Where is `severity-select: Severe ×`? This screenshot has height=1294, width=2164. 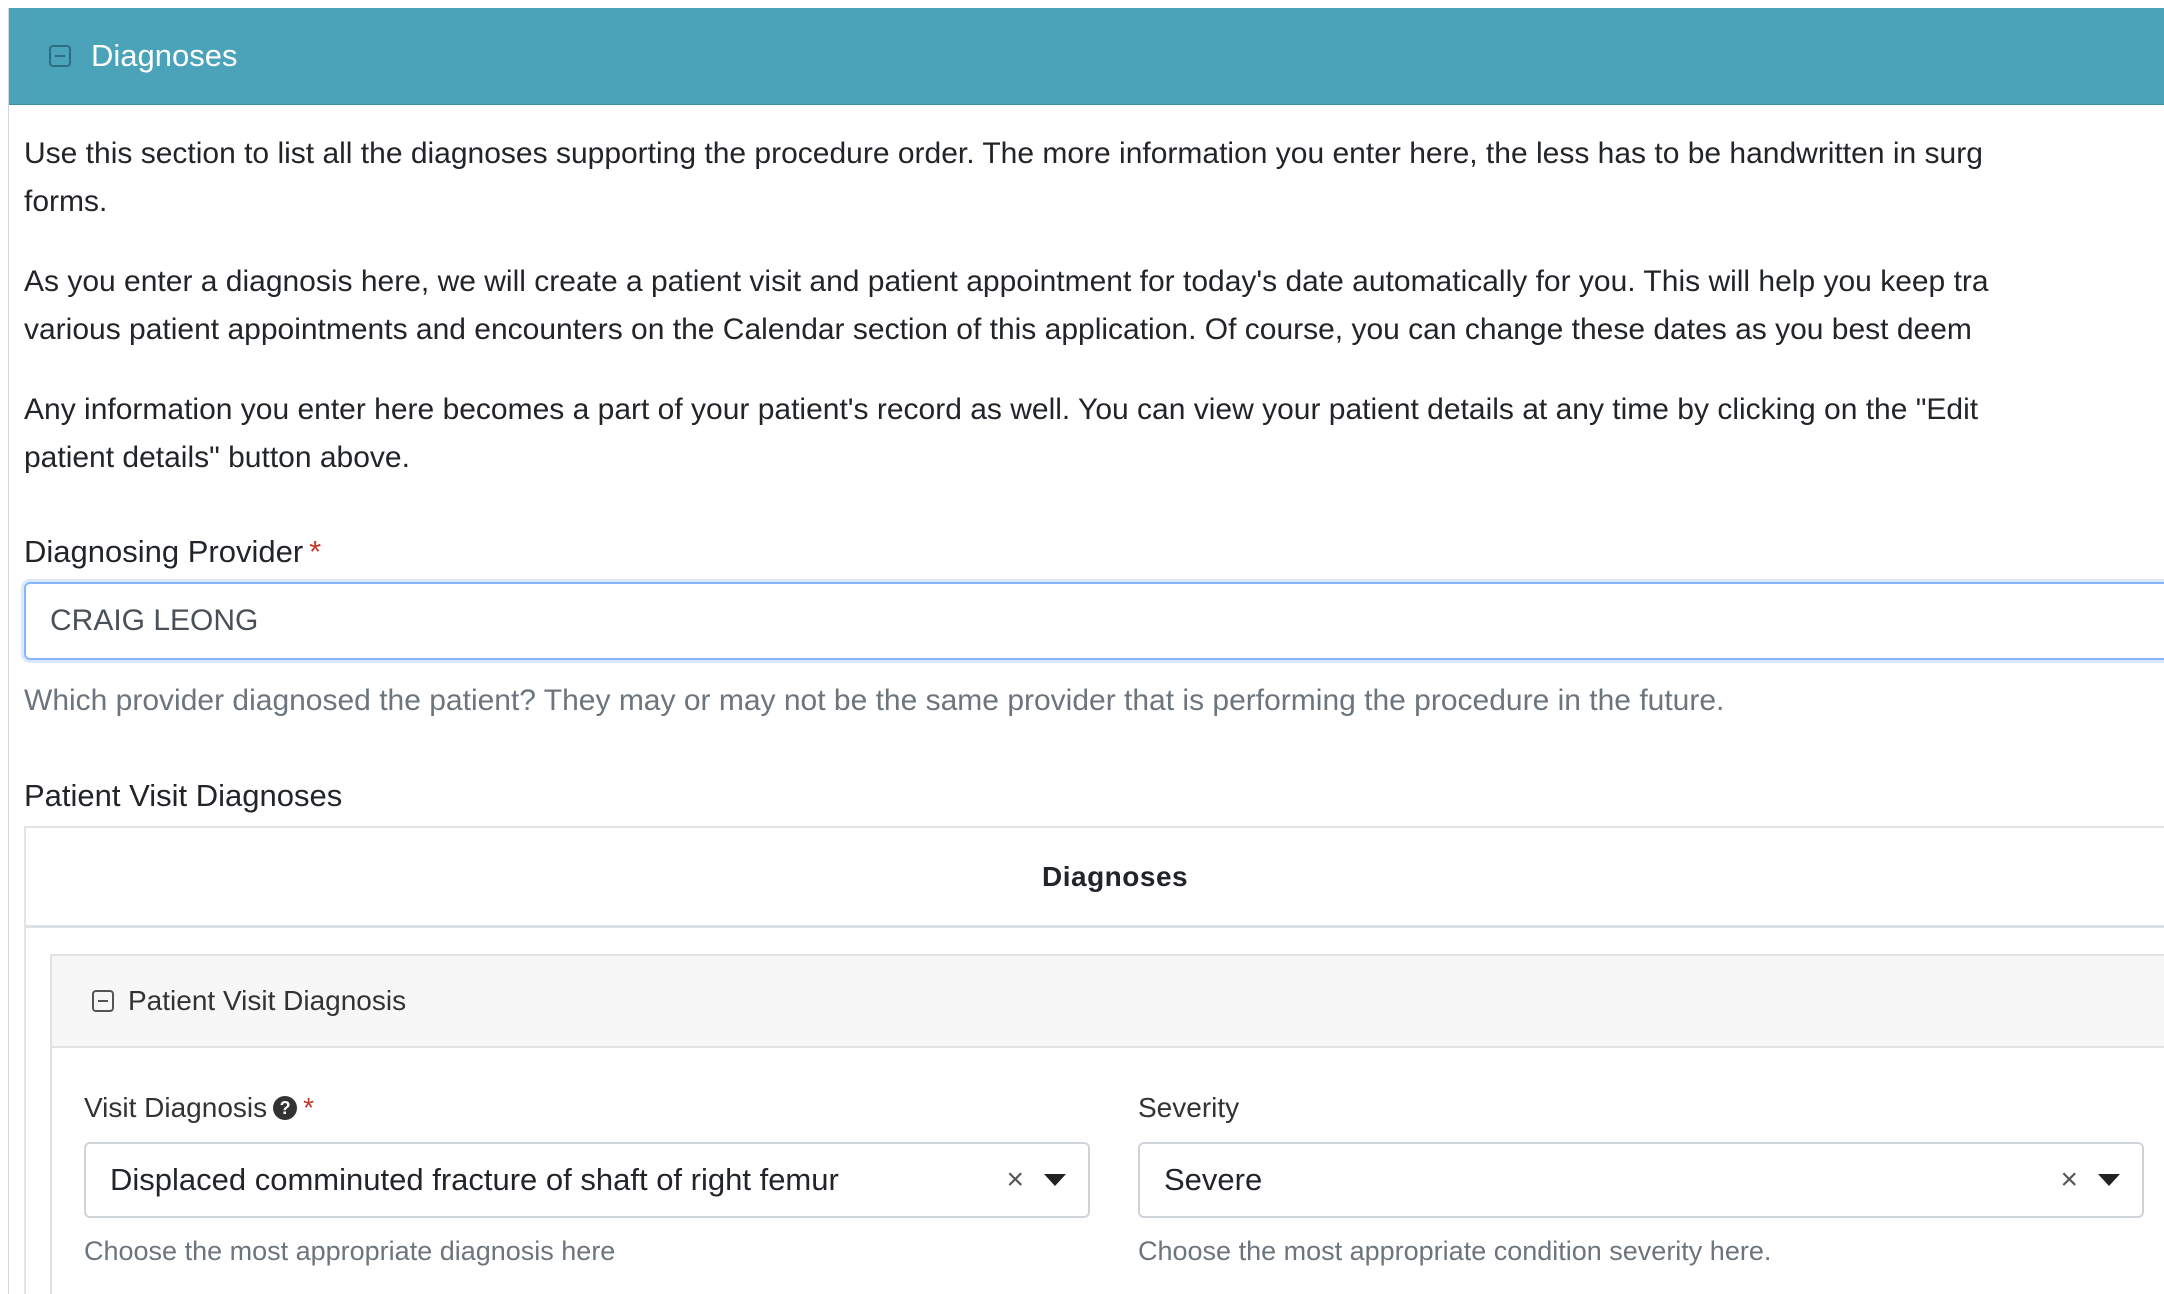
severity-select: Severe × is located at coordinates (1641, 1180).